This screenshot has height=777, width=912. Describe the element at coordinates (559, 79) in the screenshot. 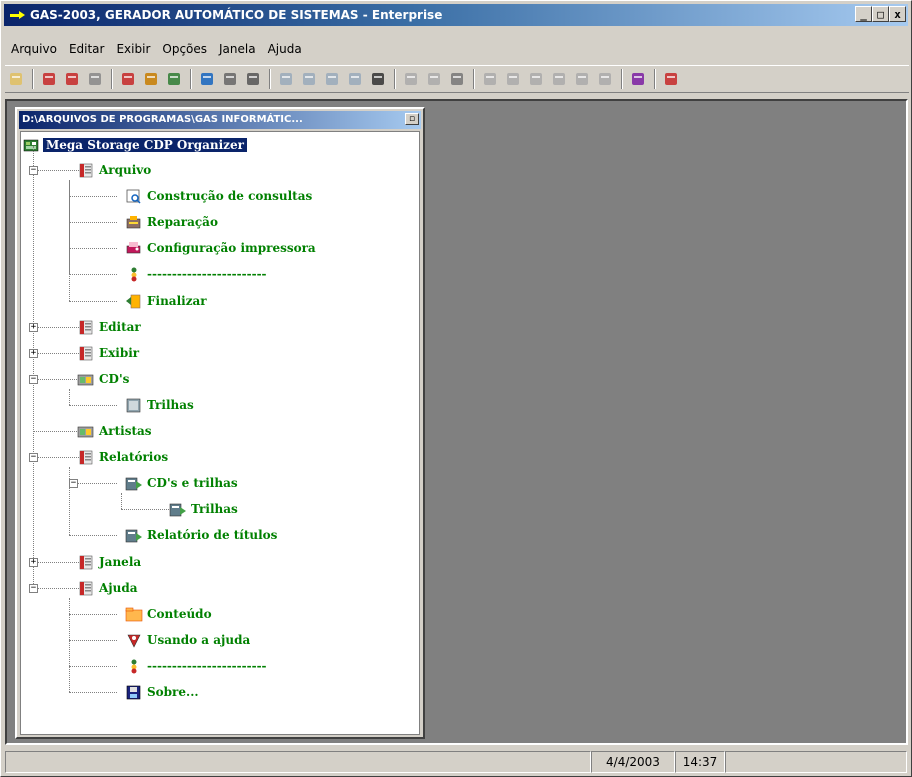

I see `outdent-button` at that location.